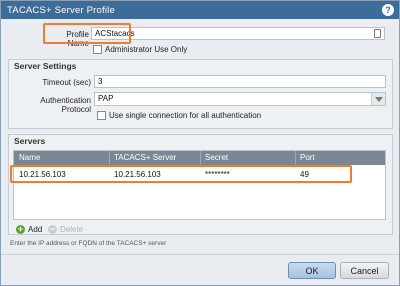  I want to click on column-header-secret: Secret, so click(216, 157).